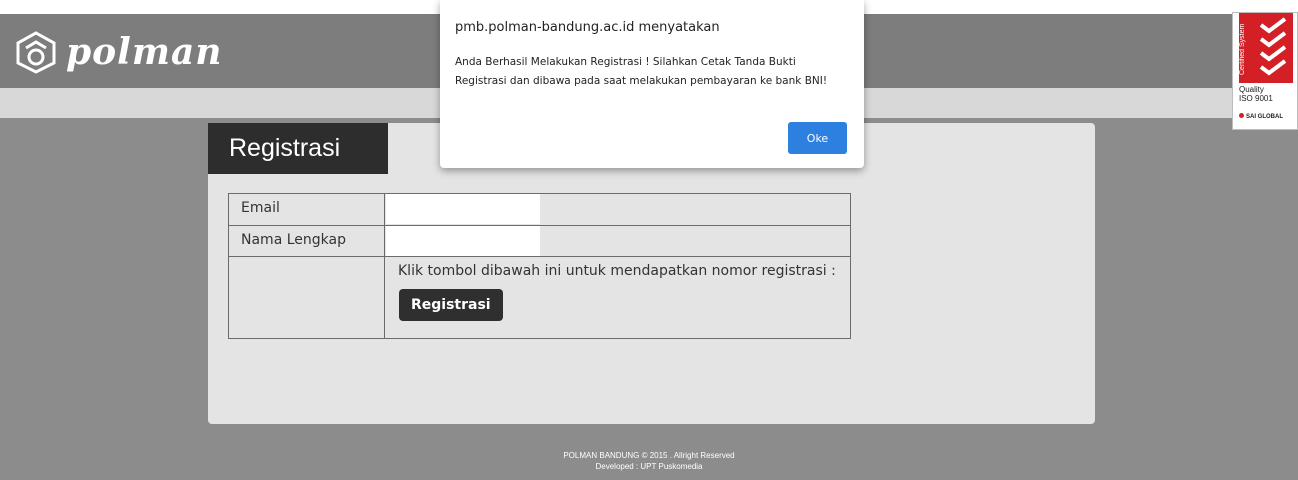 This screenshot has height=480, width=1298. Describe the element at coordinates (306, 297) in the screenshot. I see `empty-label-cell` at that location.